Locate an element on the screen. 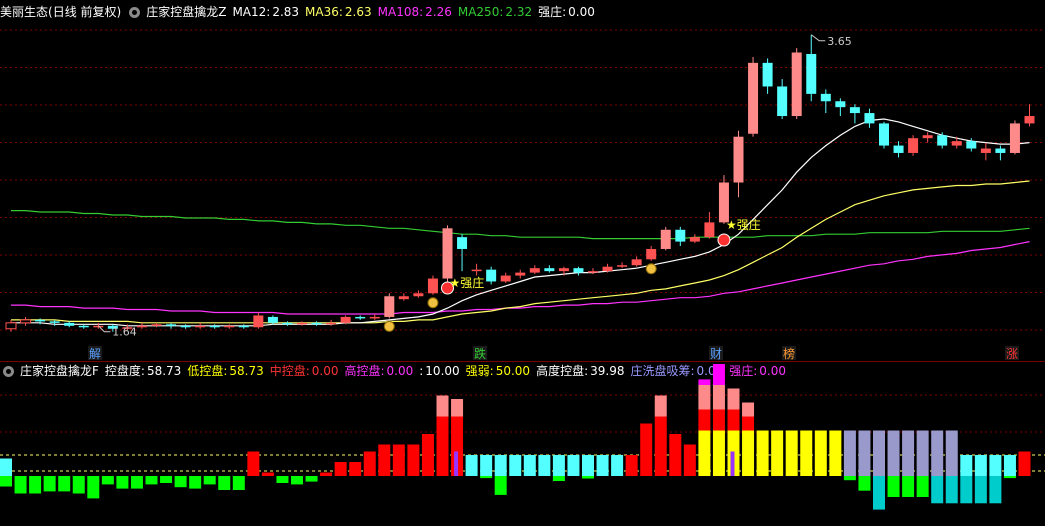  event-tag: 榜 is located at coordinates (789, 353).